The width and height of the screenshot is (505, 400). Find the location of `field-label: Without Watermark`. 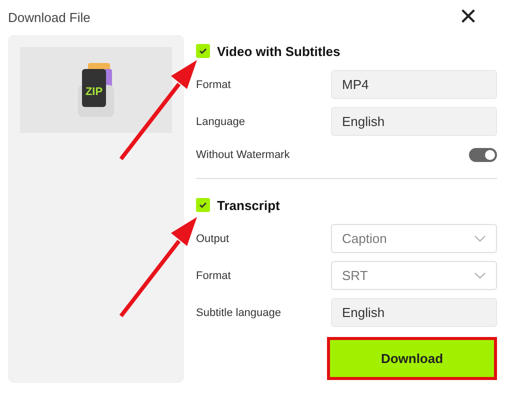

field-label: Without Watermark is located at coordinates (243, 155).